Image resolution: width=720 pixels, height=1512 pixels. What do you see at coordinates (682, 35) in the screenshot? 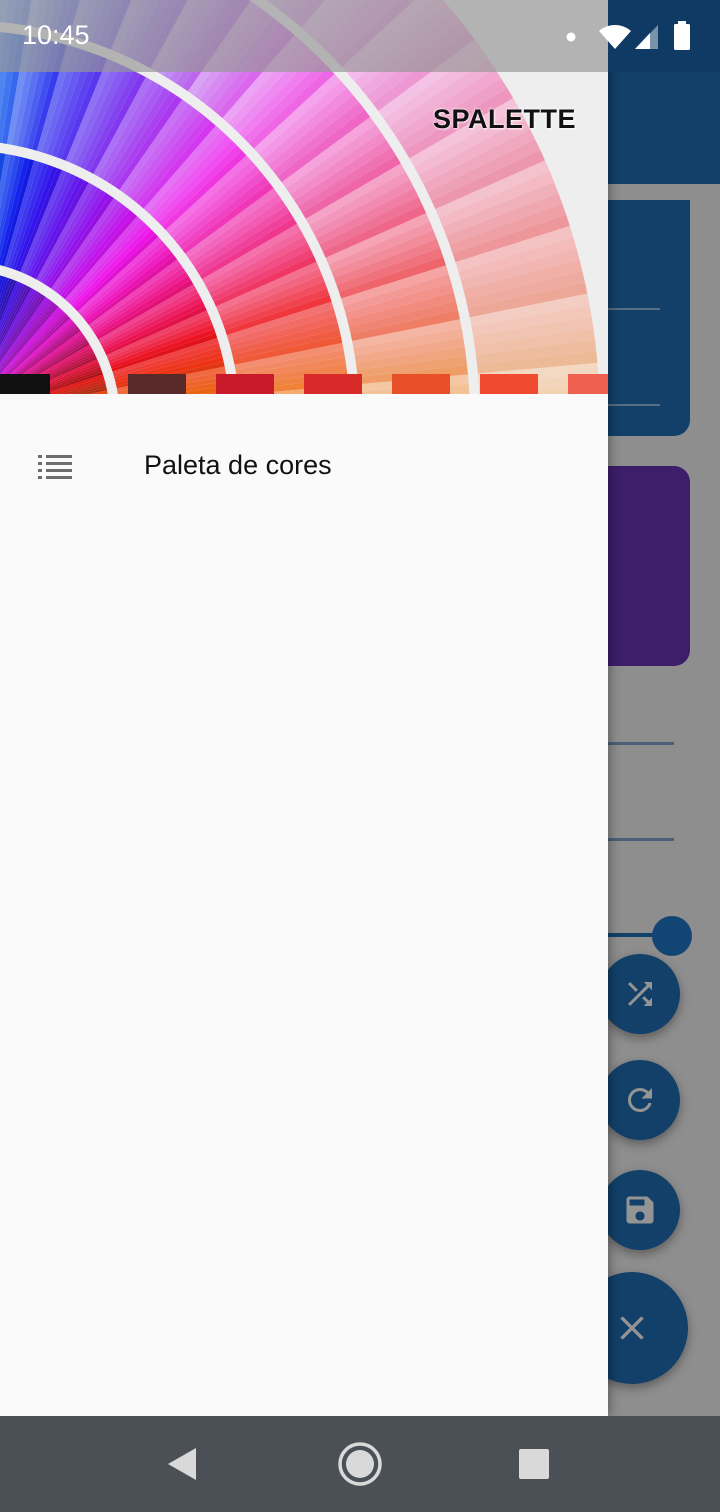
I see `battery-icon` at bounding box center [682, 35].